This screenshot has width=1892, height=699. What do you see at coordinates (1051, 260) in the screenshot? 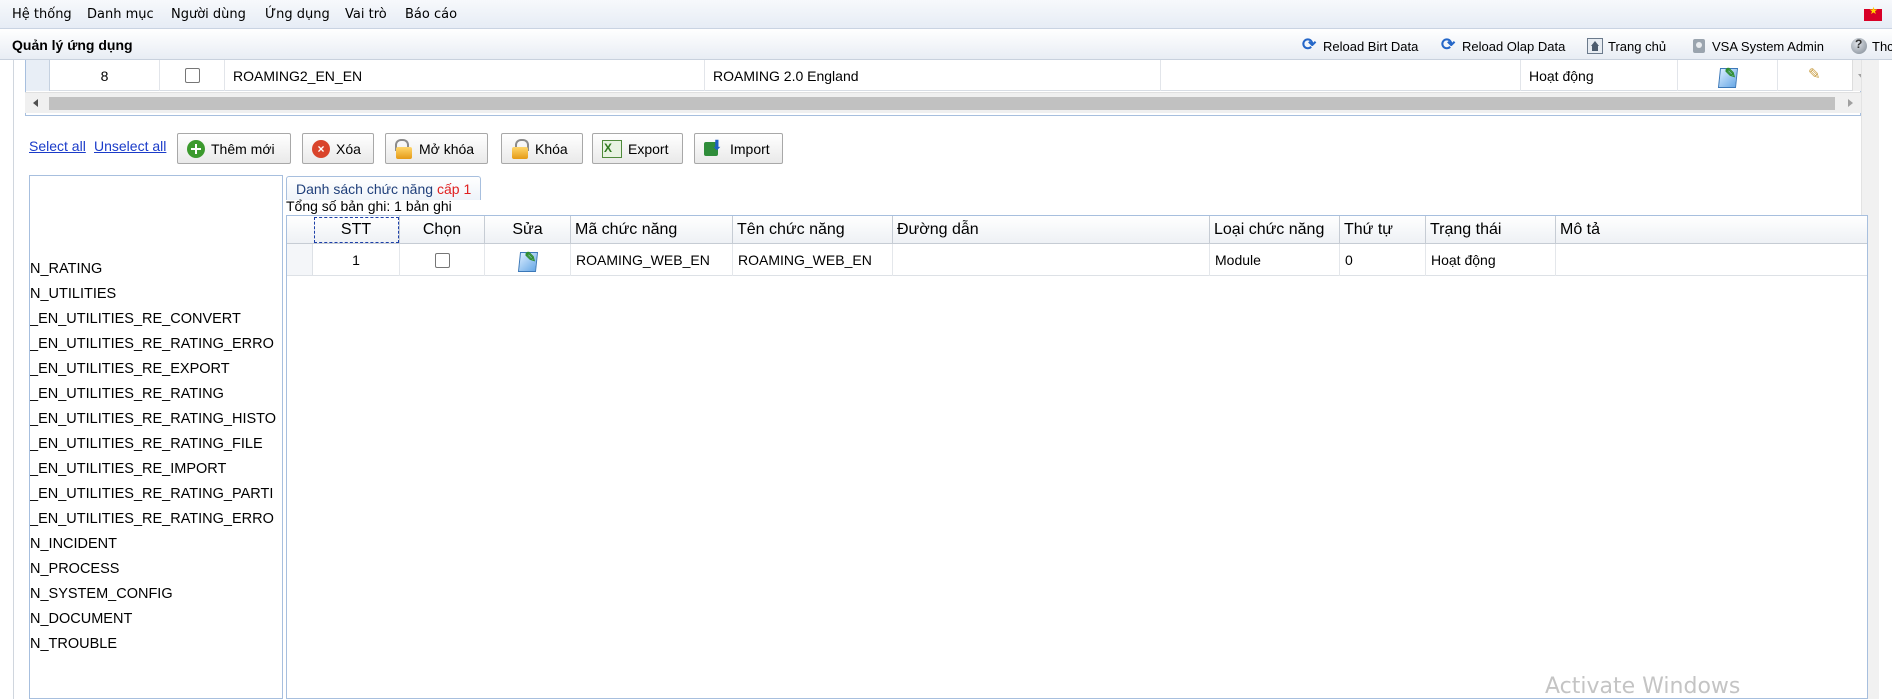
I see `cell-path` at bounding box center [1051, 260].